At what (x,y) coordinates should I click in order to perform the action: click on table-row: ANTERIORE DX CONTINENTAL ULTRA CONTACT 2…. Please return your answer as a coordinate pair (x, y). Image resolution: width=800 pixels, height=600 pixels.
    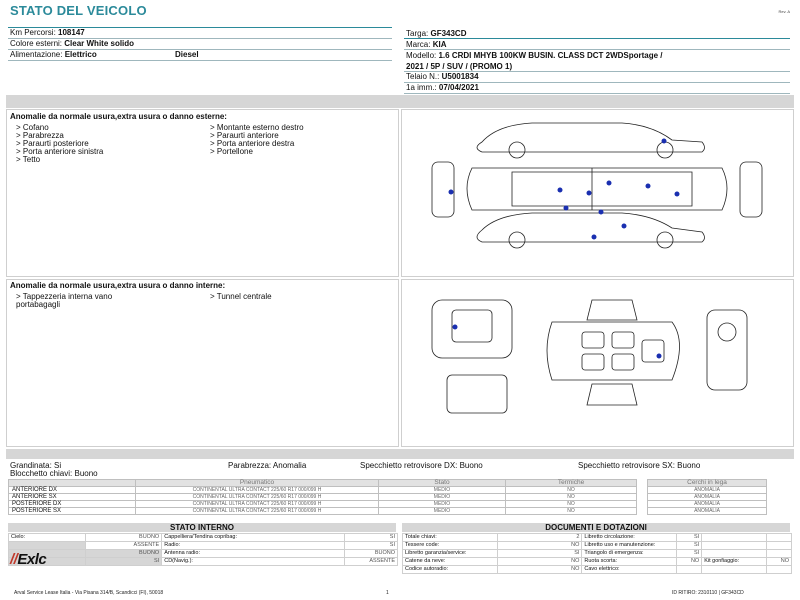
    Looking at the image, I should click on (387, 490).